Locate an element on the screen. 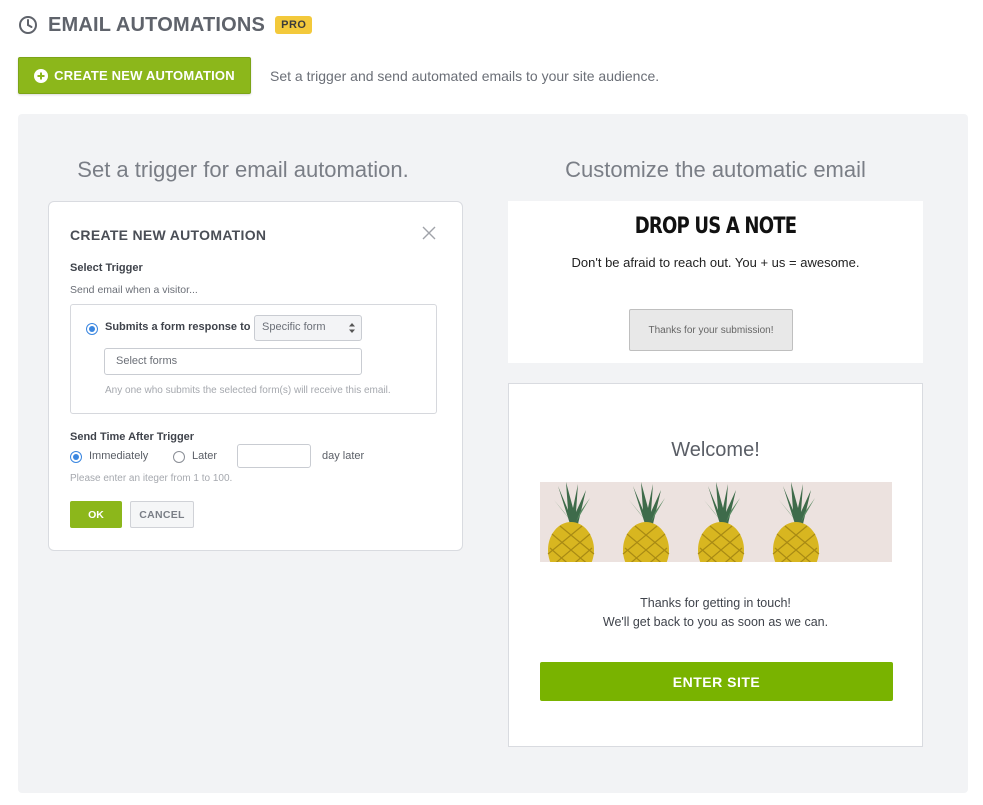 The height and width of the screenshot is (805, 983). plus-circle-icon is located at coordinates (41, 75).